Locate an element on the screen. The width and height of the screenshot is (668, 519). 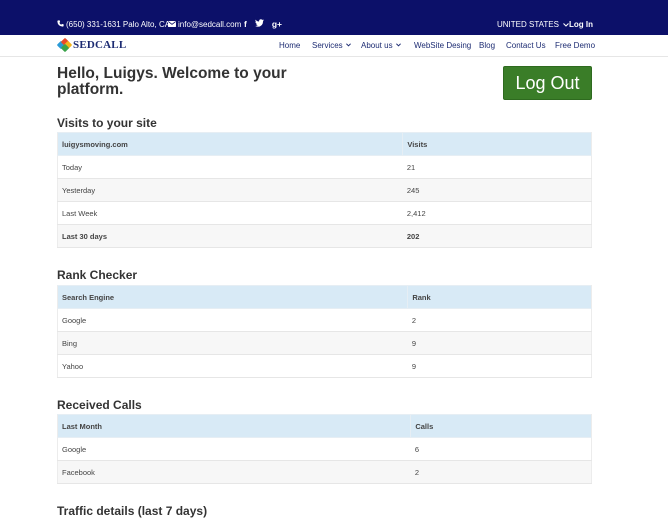
nav-website-design-label: WebSite Desing is located at coordinates (443, 45).